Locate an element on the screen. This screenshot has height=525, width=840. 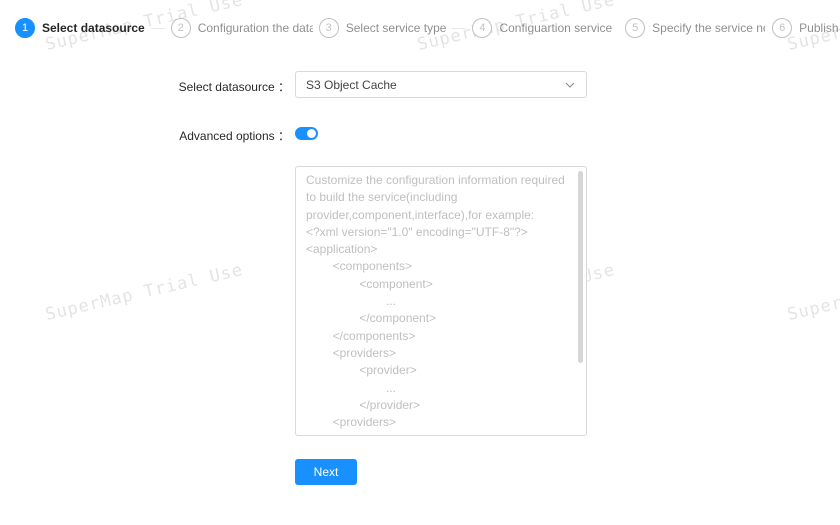
step-title: Select datasource is located at coordinates (93, 28).